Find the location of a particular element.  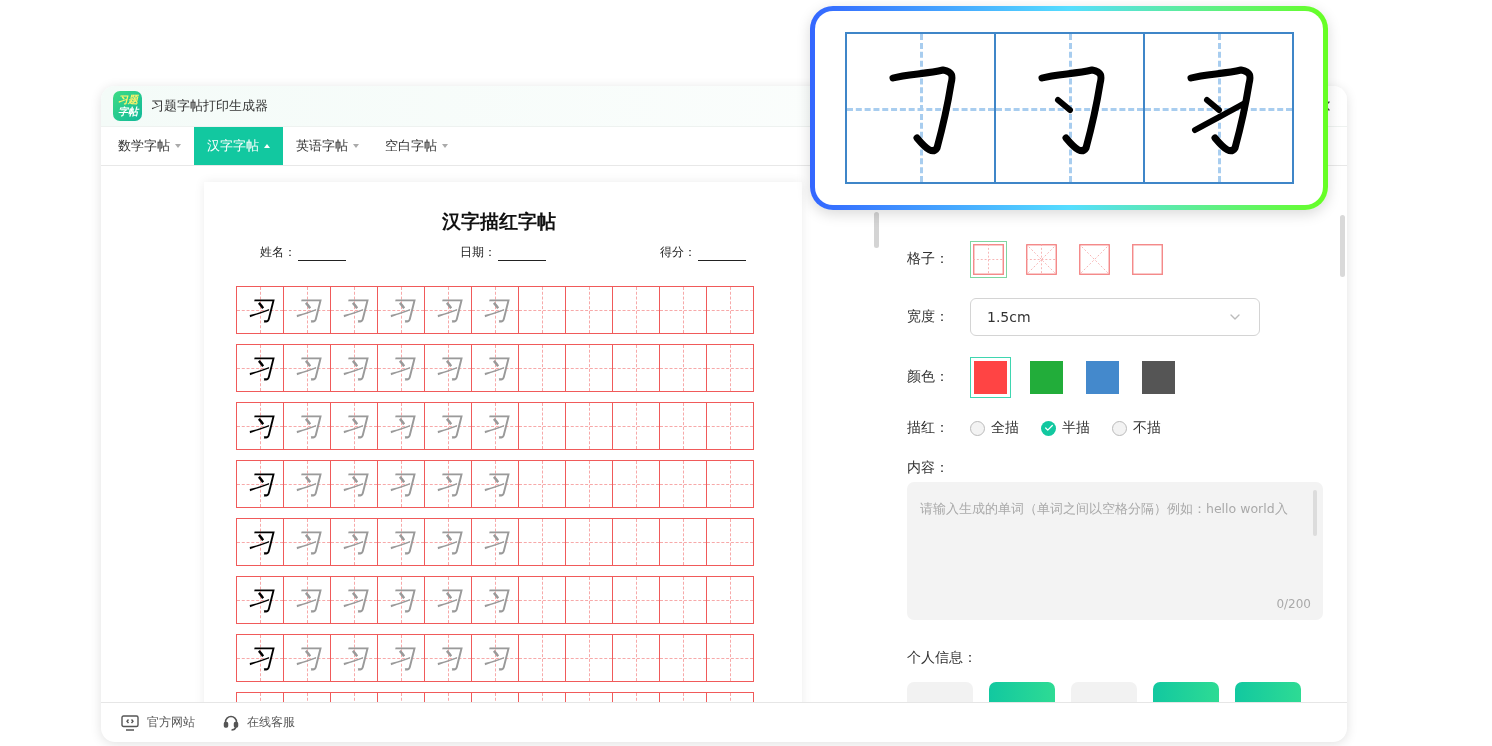

tab: 空白字帖 is located at coordinates (416, 146).